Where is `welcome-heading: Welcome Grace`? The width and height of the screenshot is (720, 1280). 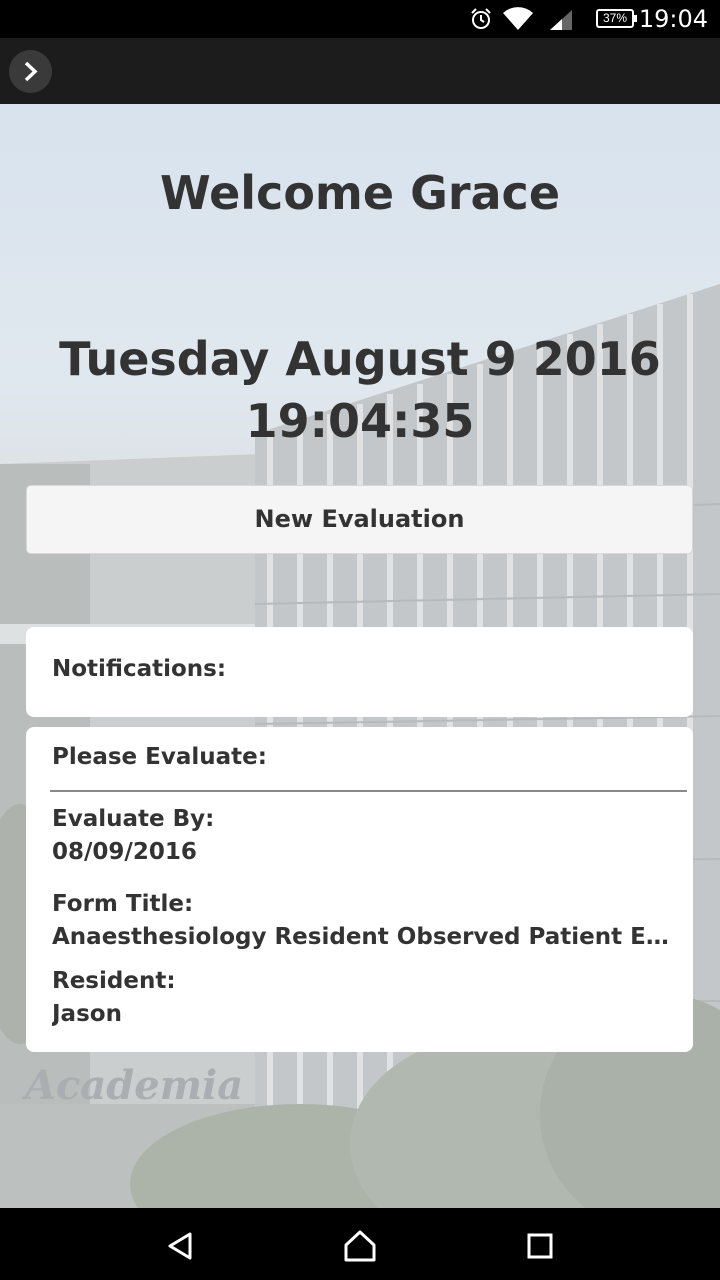 welcome-heading: Welcome Grace is located at coordinates (360, 193).